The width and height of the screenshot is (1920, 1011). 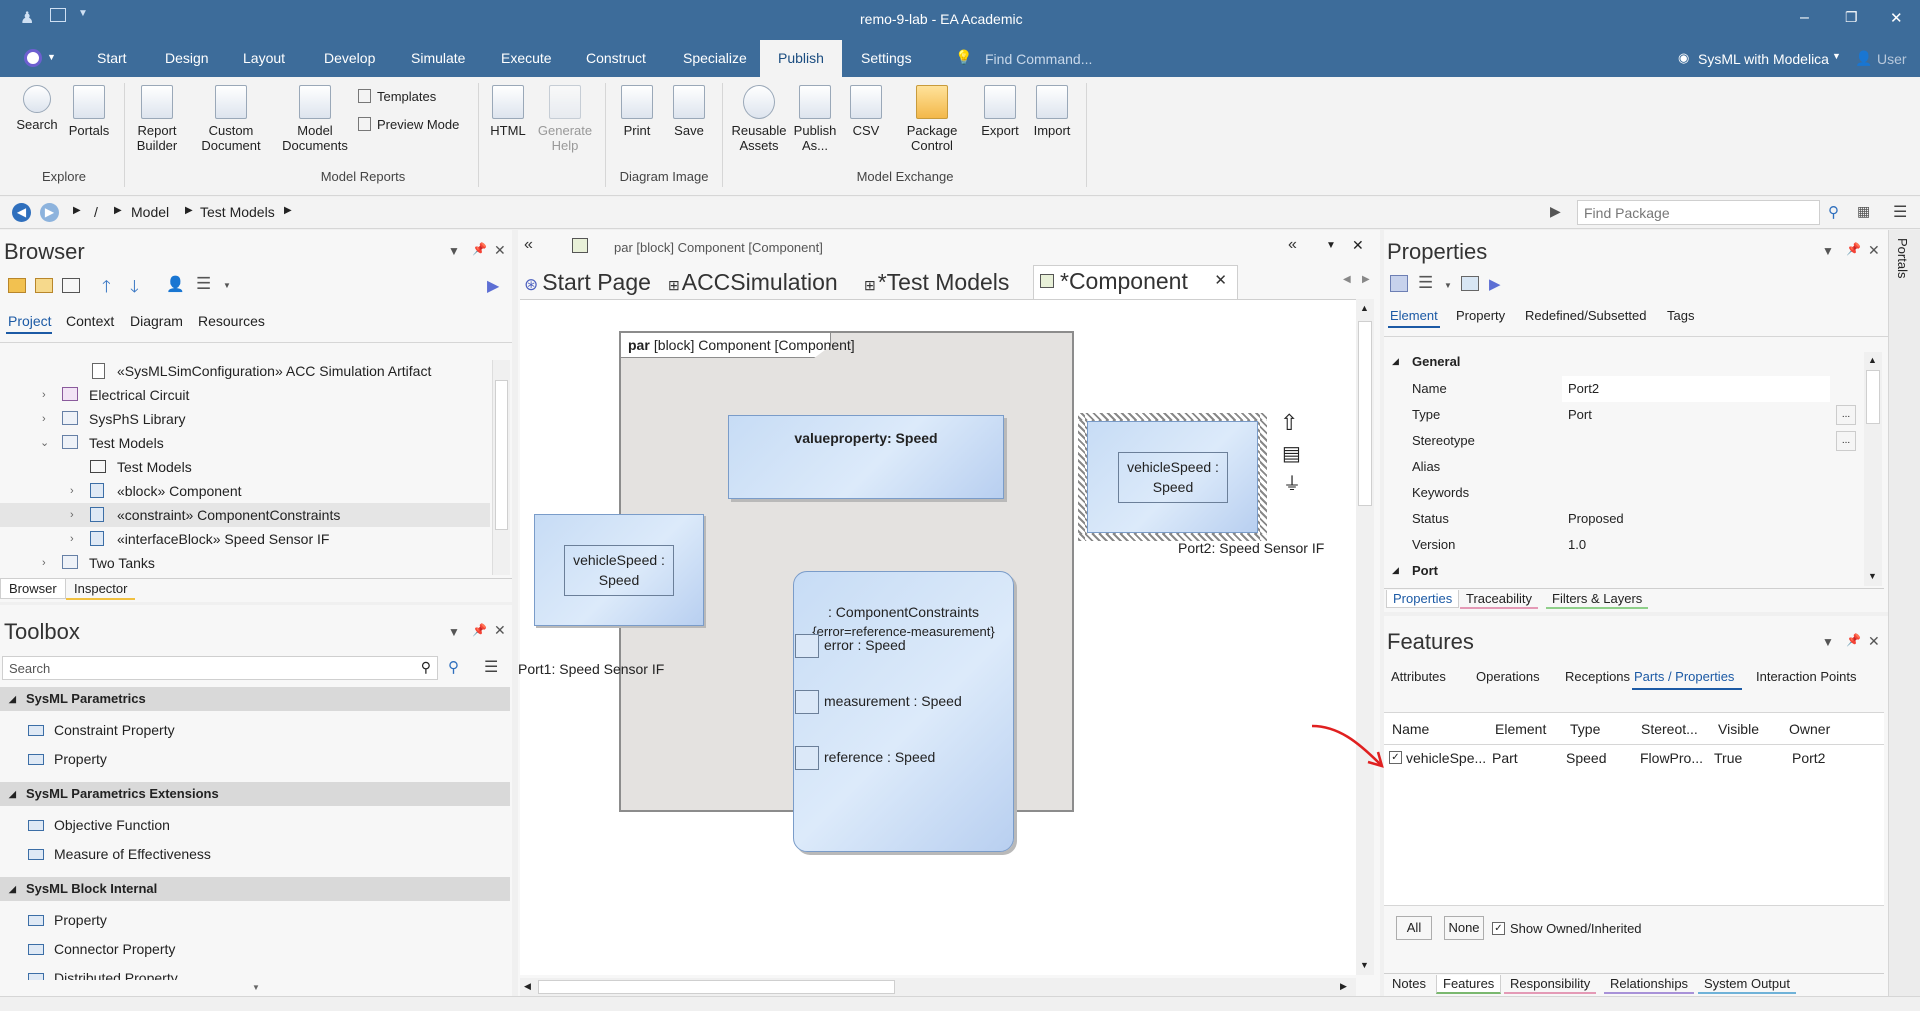 I want to click on find-toolbox-icon: ⚲, so click(x=453, y=667).